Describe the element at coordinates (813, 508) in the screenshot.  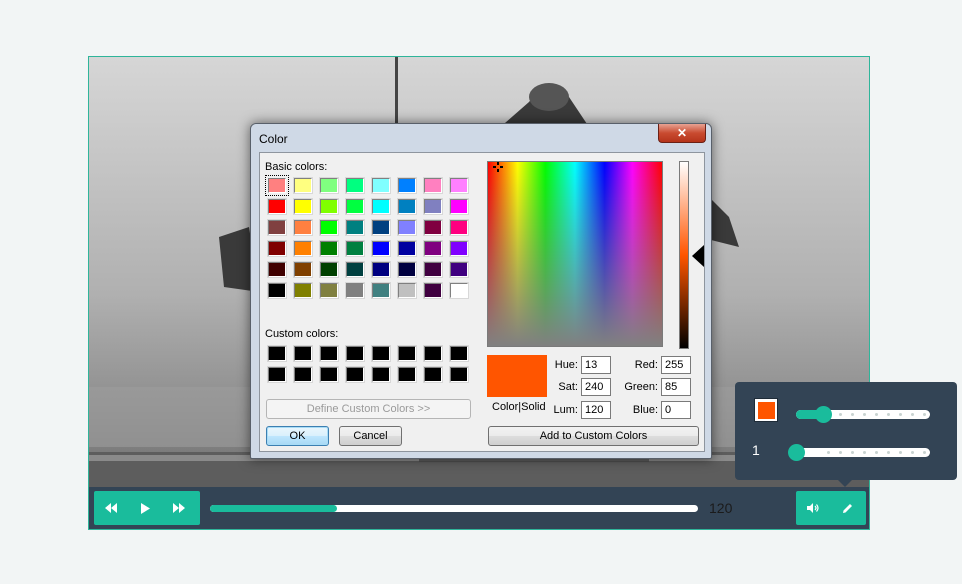
I see `volume-button` at that location.